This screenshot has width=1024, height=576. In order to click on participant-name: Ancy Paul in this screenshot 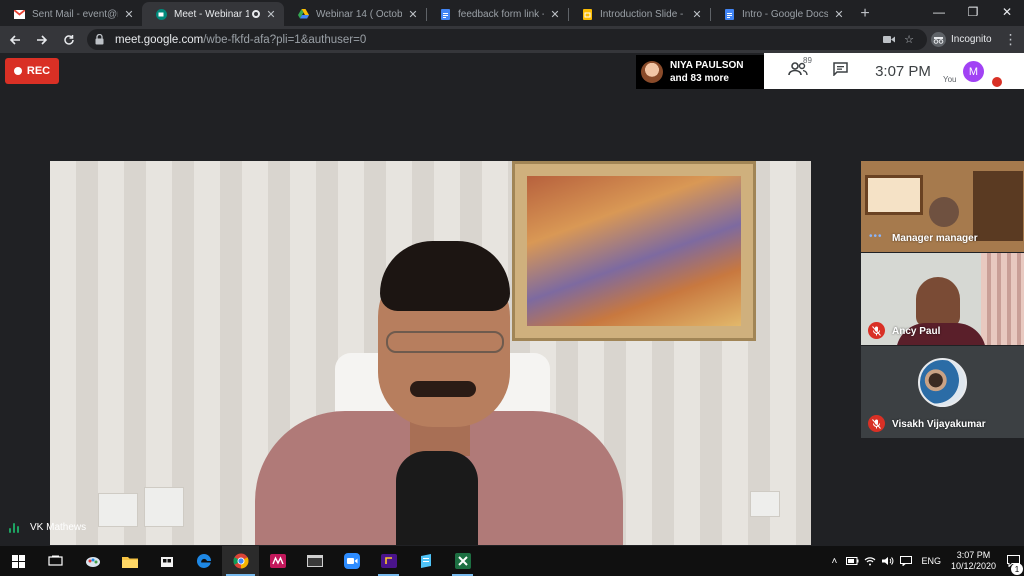, I will do `click(916, 331)`.